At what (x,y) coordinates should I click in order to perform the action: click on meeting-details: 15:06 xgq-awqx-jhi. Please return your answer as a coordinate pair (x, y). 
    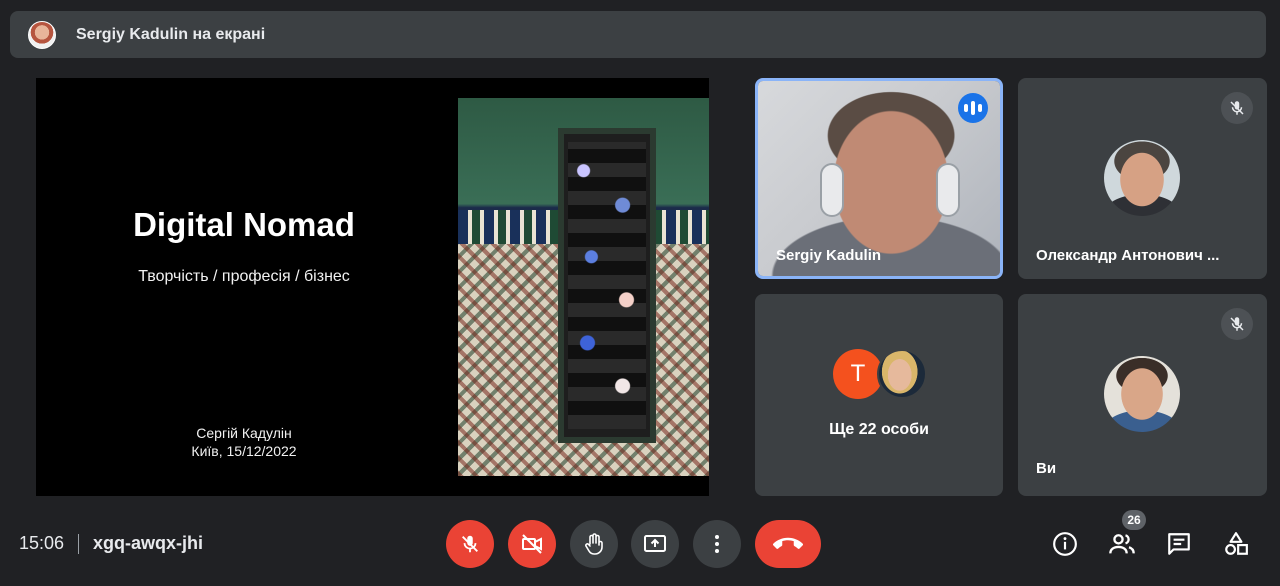
    Looking at the image, I should click on (111, 543).